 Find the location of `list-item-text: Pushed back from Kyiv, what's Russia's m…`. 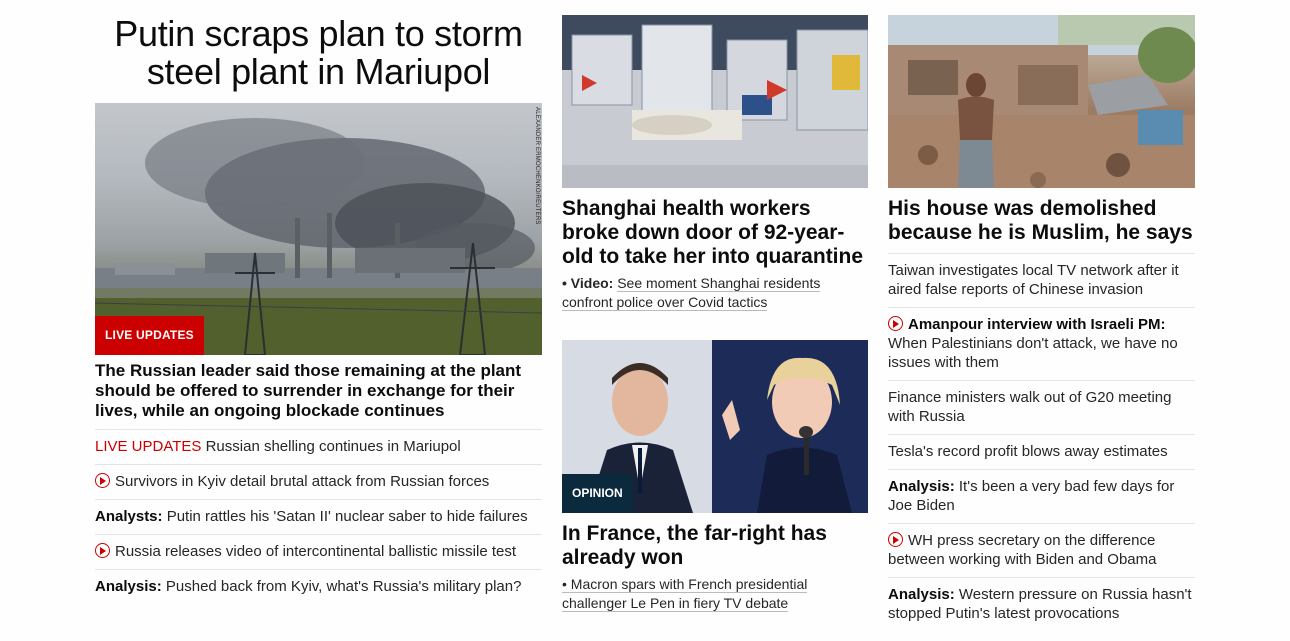

list-item-text: Pushed back from Kyiv, what's Russia's m… is located at coordinates (343, 586).